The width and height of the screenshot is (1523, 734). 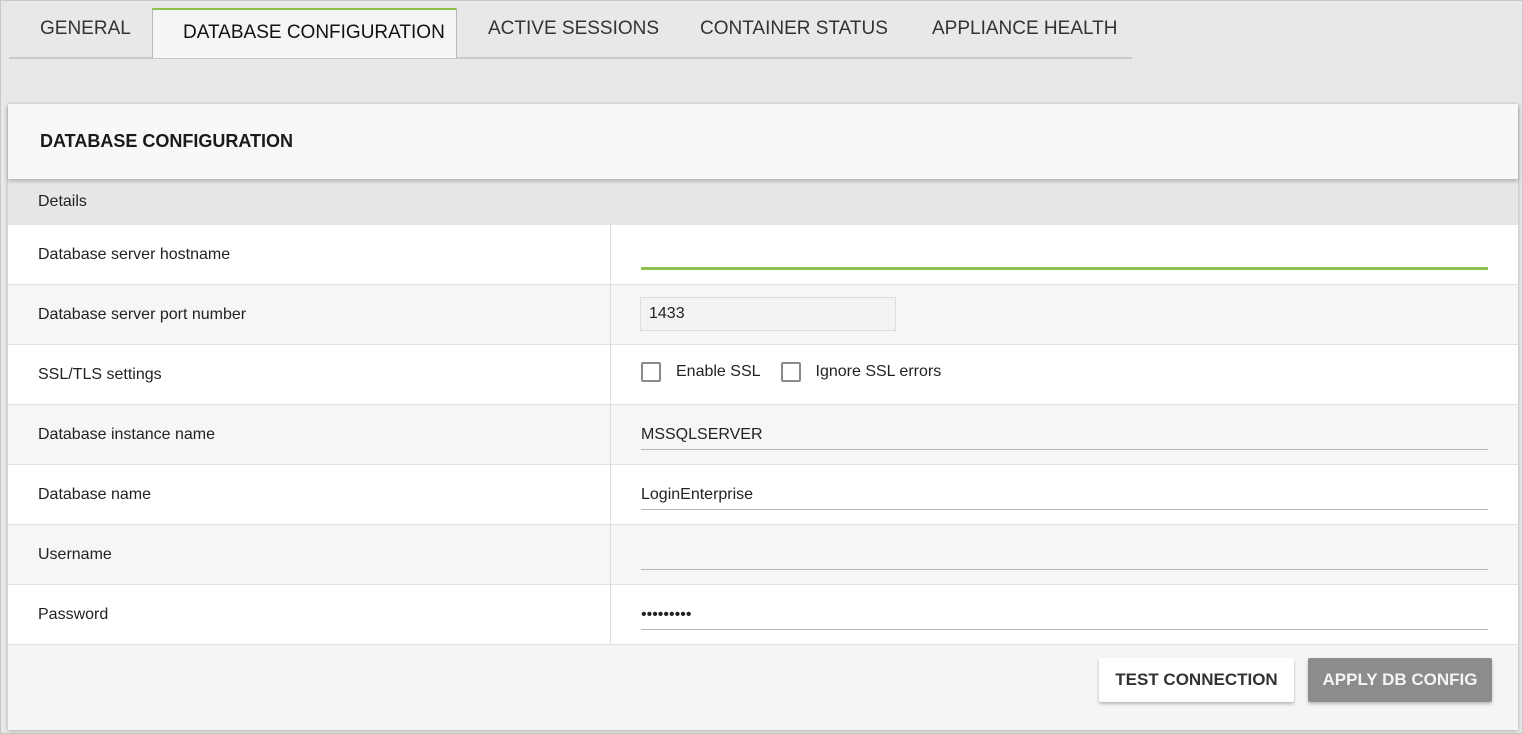 I want to click on panel-title: DATABASE CONFIGURATION, so click(x=166, y=141).